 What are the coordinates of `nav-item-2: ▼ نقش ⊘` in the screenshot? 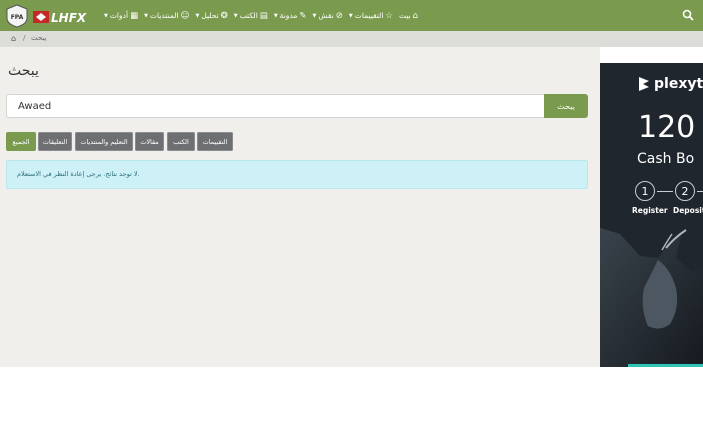 It's located at (327, 16).